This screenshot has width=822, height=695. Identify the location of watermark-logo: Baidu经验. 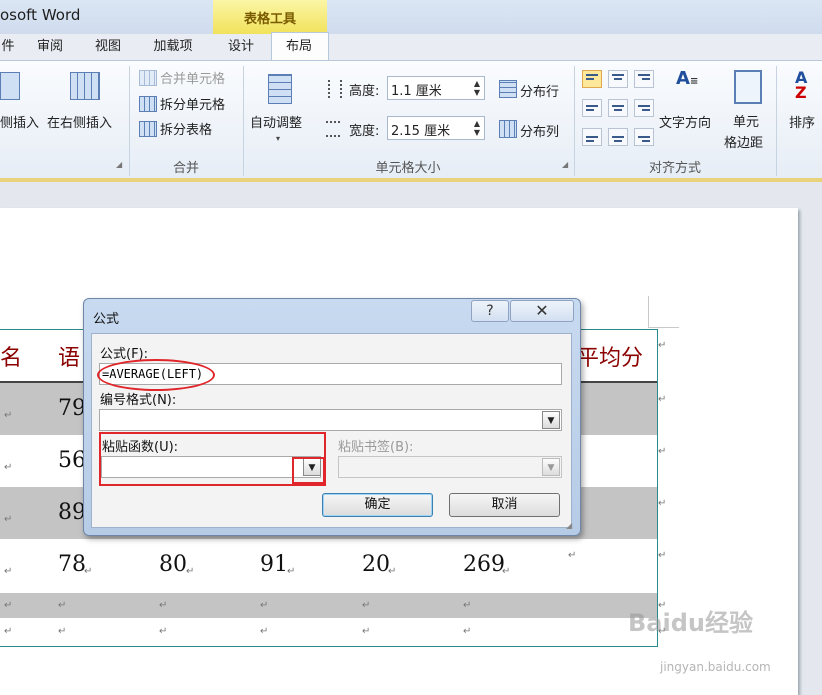
(690, 623).